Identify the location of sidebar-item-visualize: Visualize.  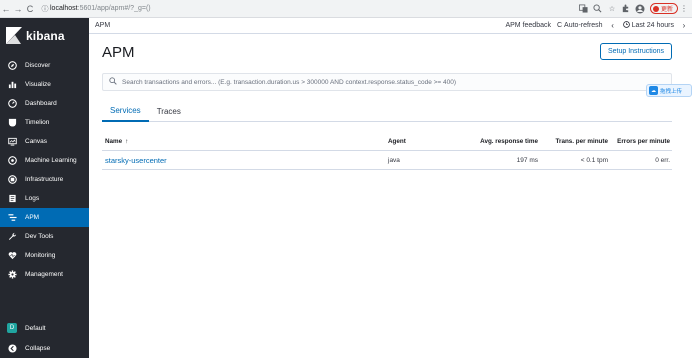
(44, 84).